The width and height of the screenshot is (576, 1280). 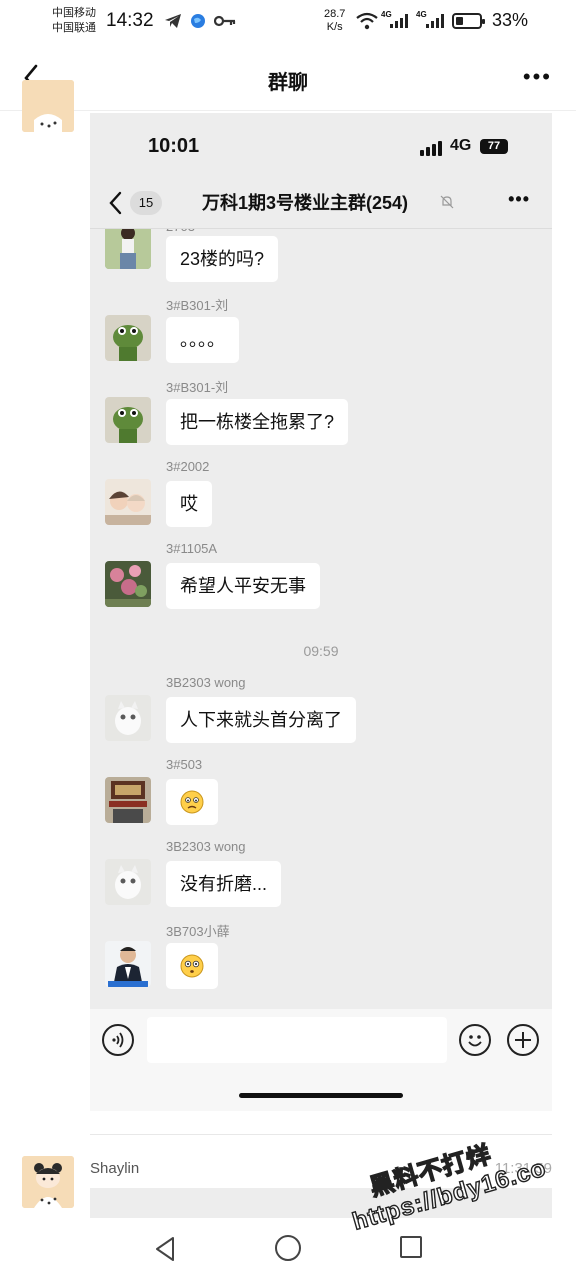 I want to click on embedded-status-time: 10:01, so click(x=174, y=146).